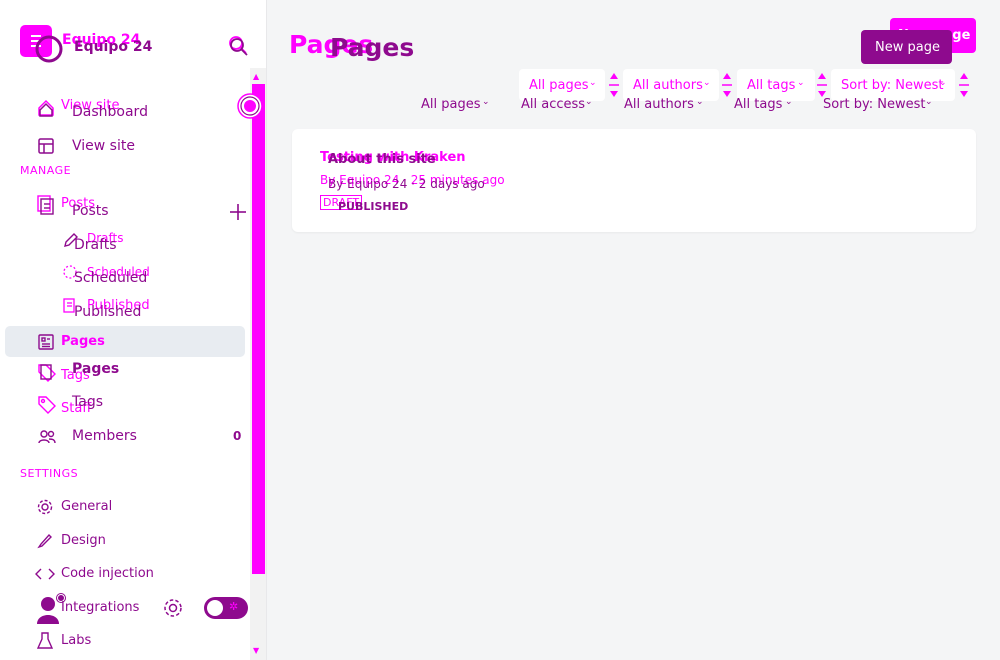 This screenshot has height=660, width=1000. What do you see at coordinates (451, 104) in the screenshot?
I see `filter-type-dropdown: All pages` at bounding box center [451, 104].